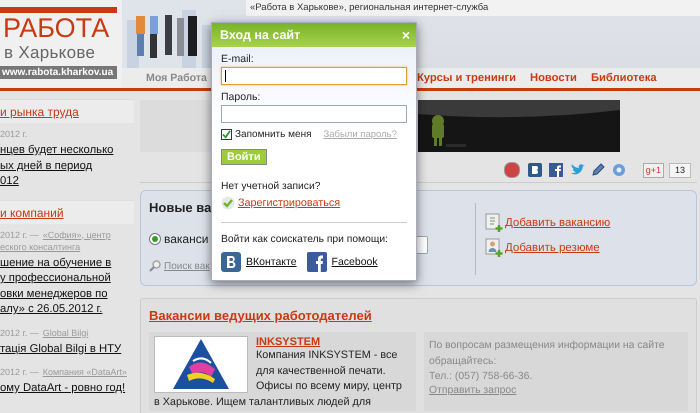 The width and height of the screenshot is (700, 413). What do you see at coordinates (238, 59) in the screenshot?
I see `field-label: E-mail:` at bounding box center [238, 59].